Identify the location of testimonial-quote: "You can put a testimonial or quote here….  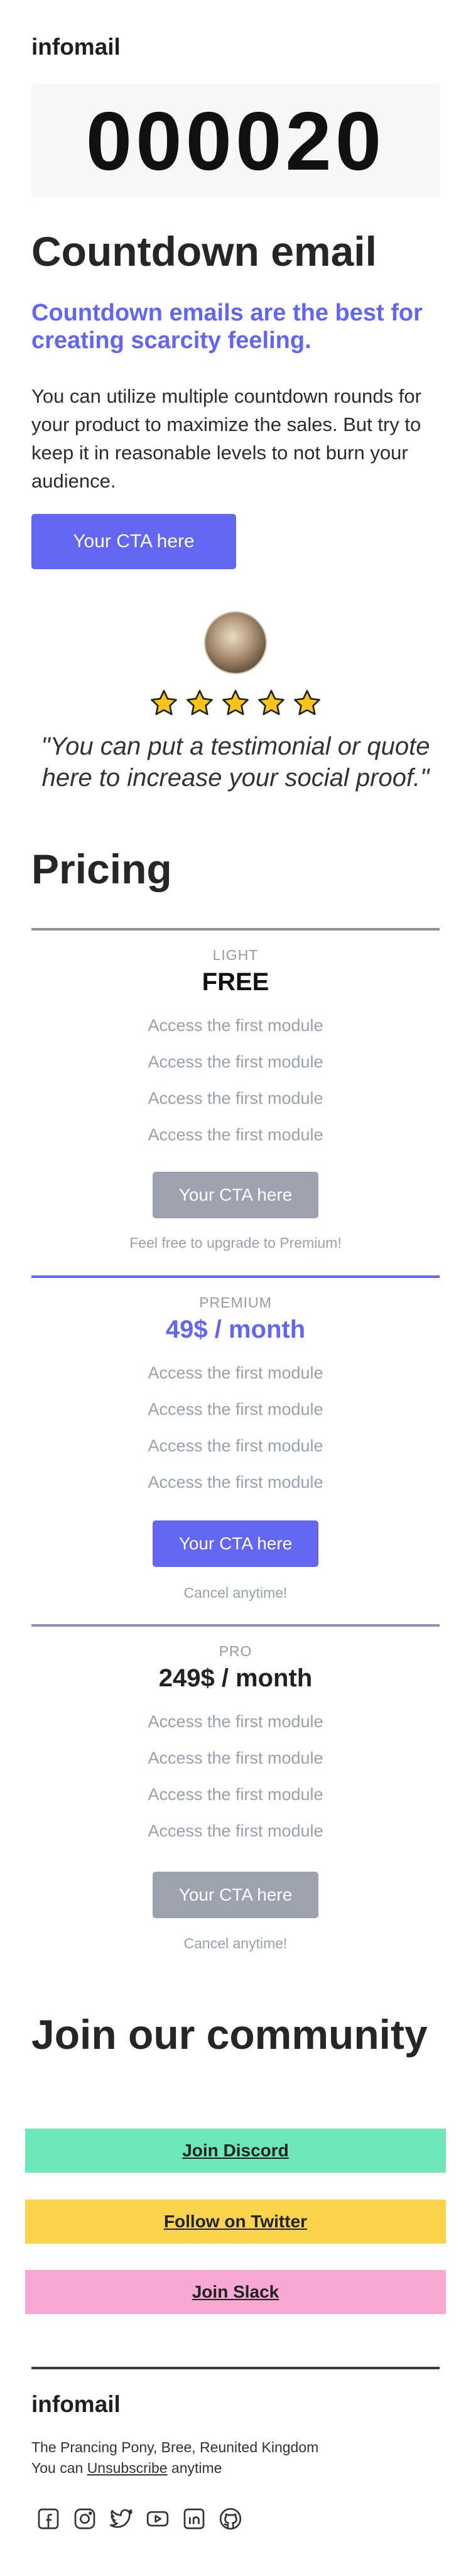
(235, 763).